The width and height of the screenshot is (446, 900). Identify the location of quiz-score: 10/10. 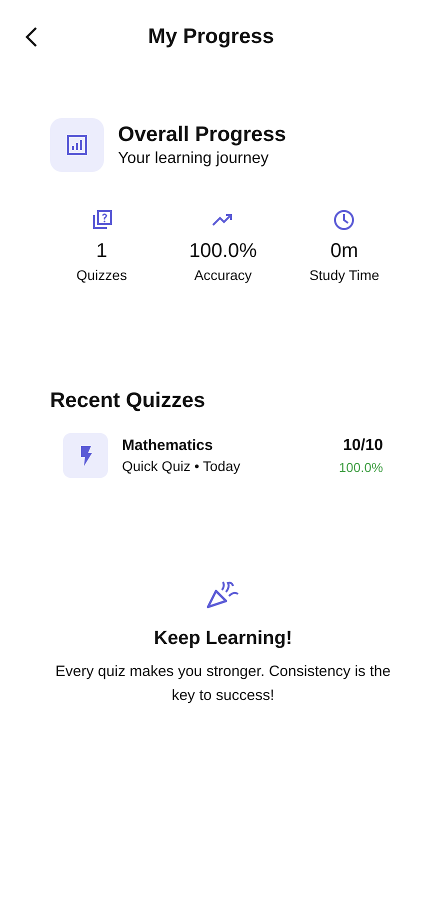
(362, 445).